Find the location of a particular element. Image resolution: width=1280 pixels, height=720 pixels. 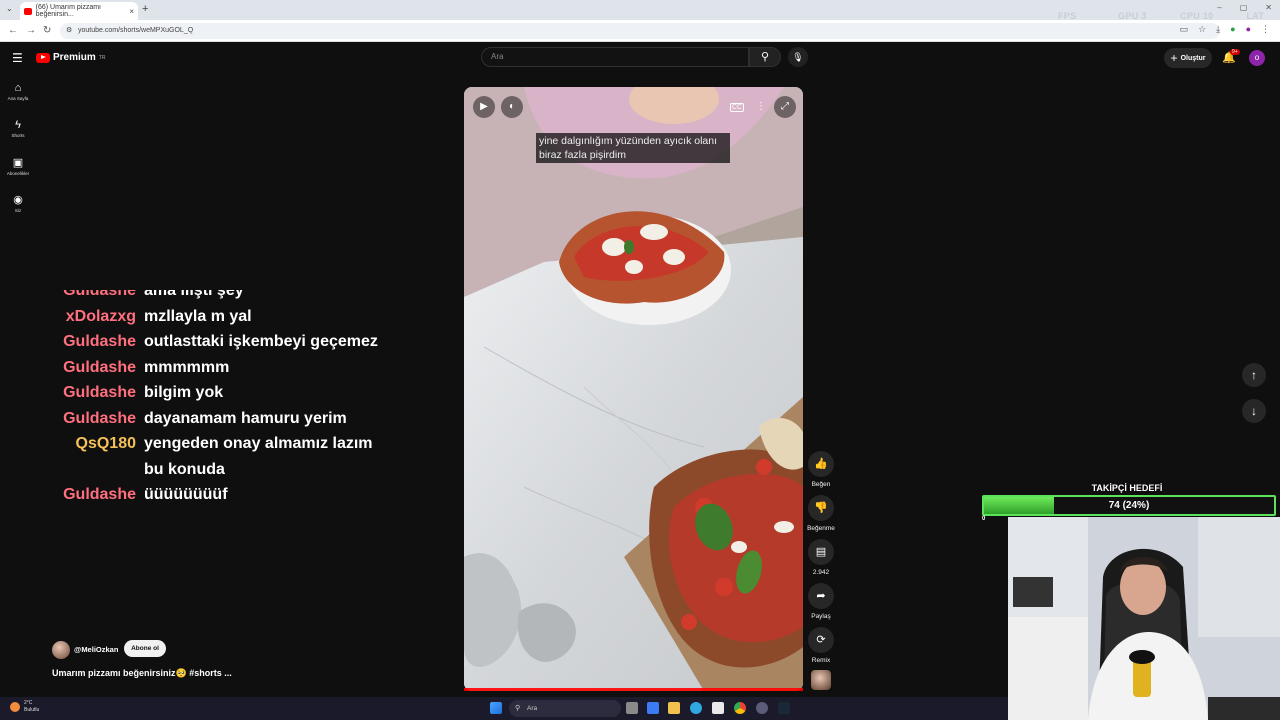

forward-icon: → is located at coordinates (31, 30).